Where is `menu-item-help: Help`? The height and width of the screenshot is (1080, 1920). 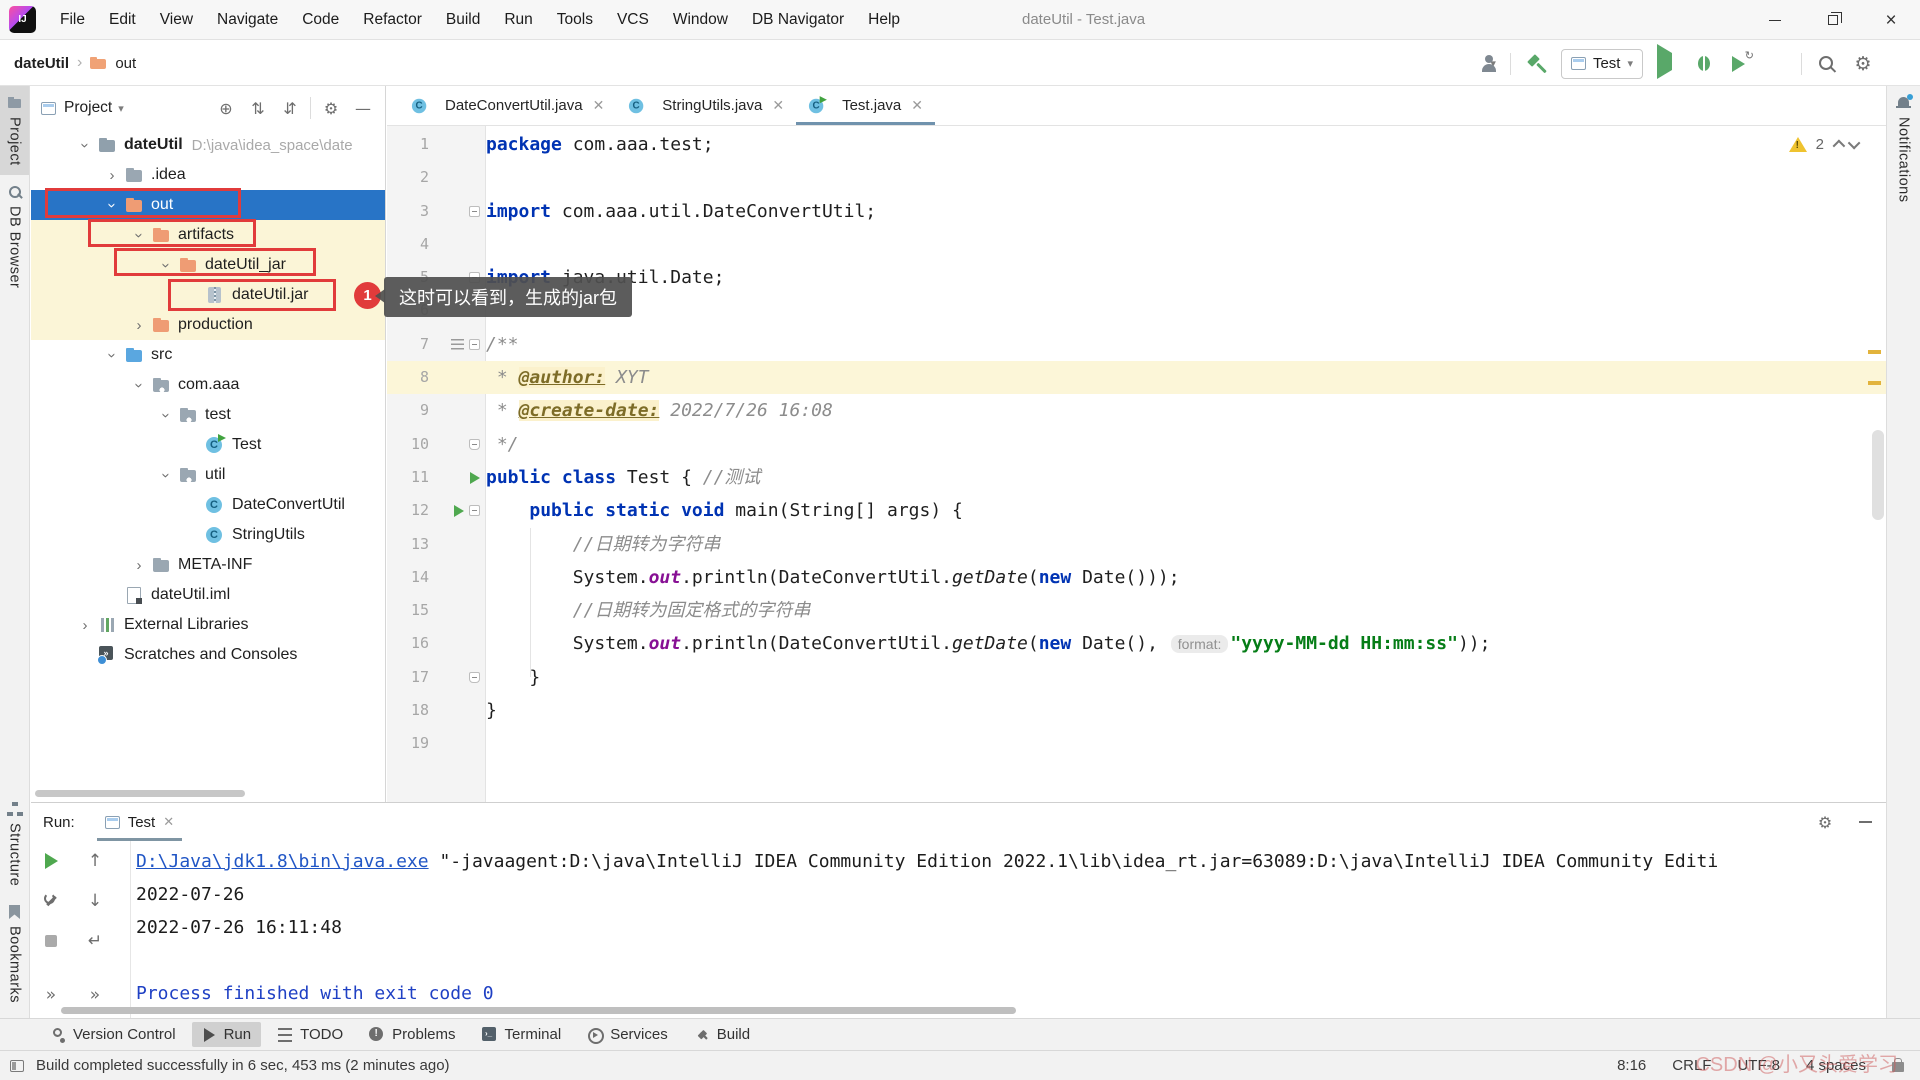
menu-item-help: Help is located at coordinates (884, 20).